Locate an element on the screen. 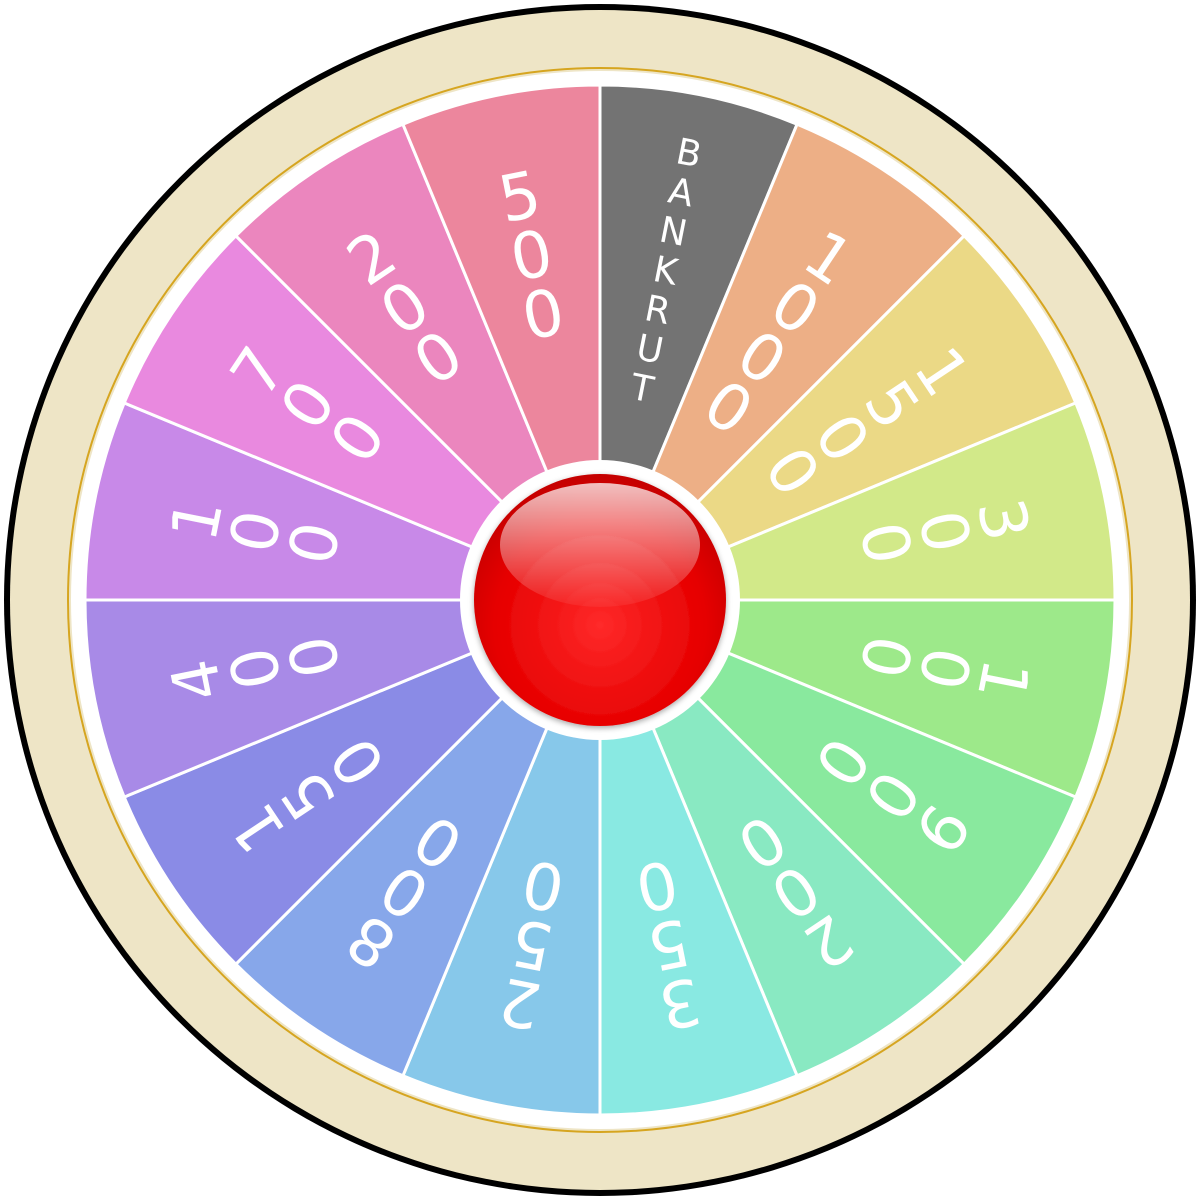  spin-button is located at coordinates (600, 600).